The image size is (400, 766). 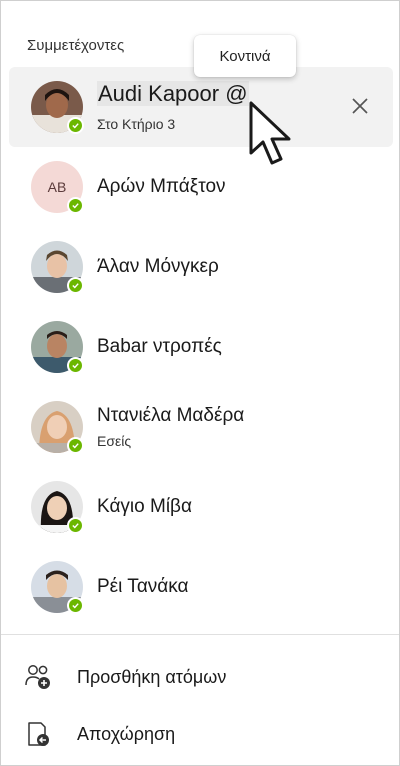 I want to click on participant-name: Κάγιο Μίβα, so click(x=144, y=506).